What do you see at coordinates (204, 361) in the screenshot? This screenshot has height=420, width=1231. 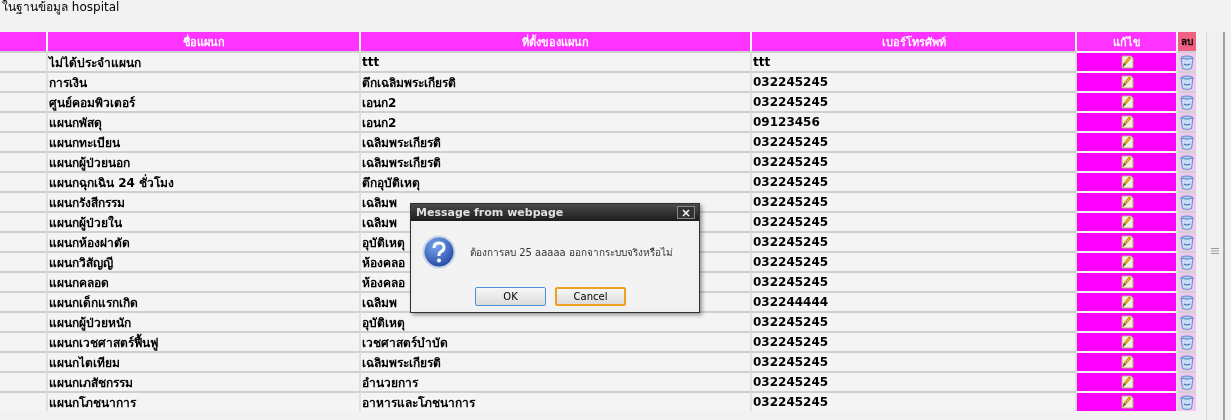 I see `table-cell: แผนกไตเทียม` at bounding box center [204, 361].